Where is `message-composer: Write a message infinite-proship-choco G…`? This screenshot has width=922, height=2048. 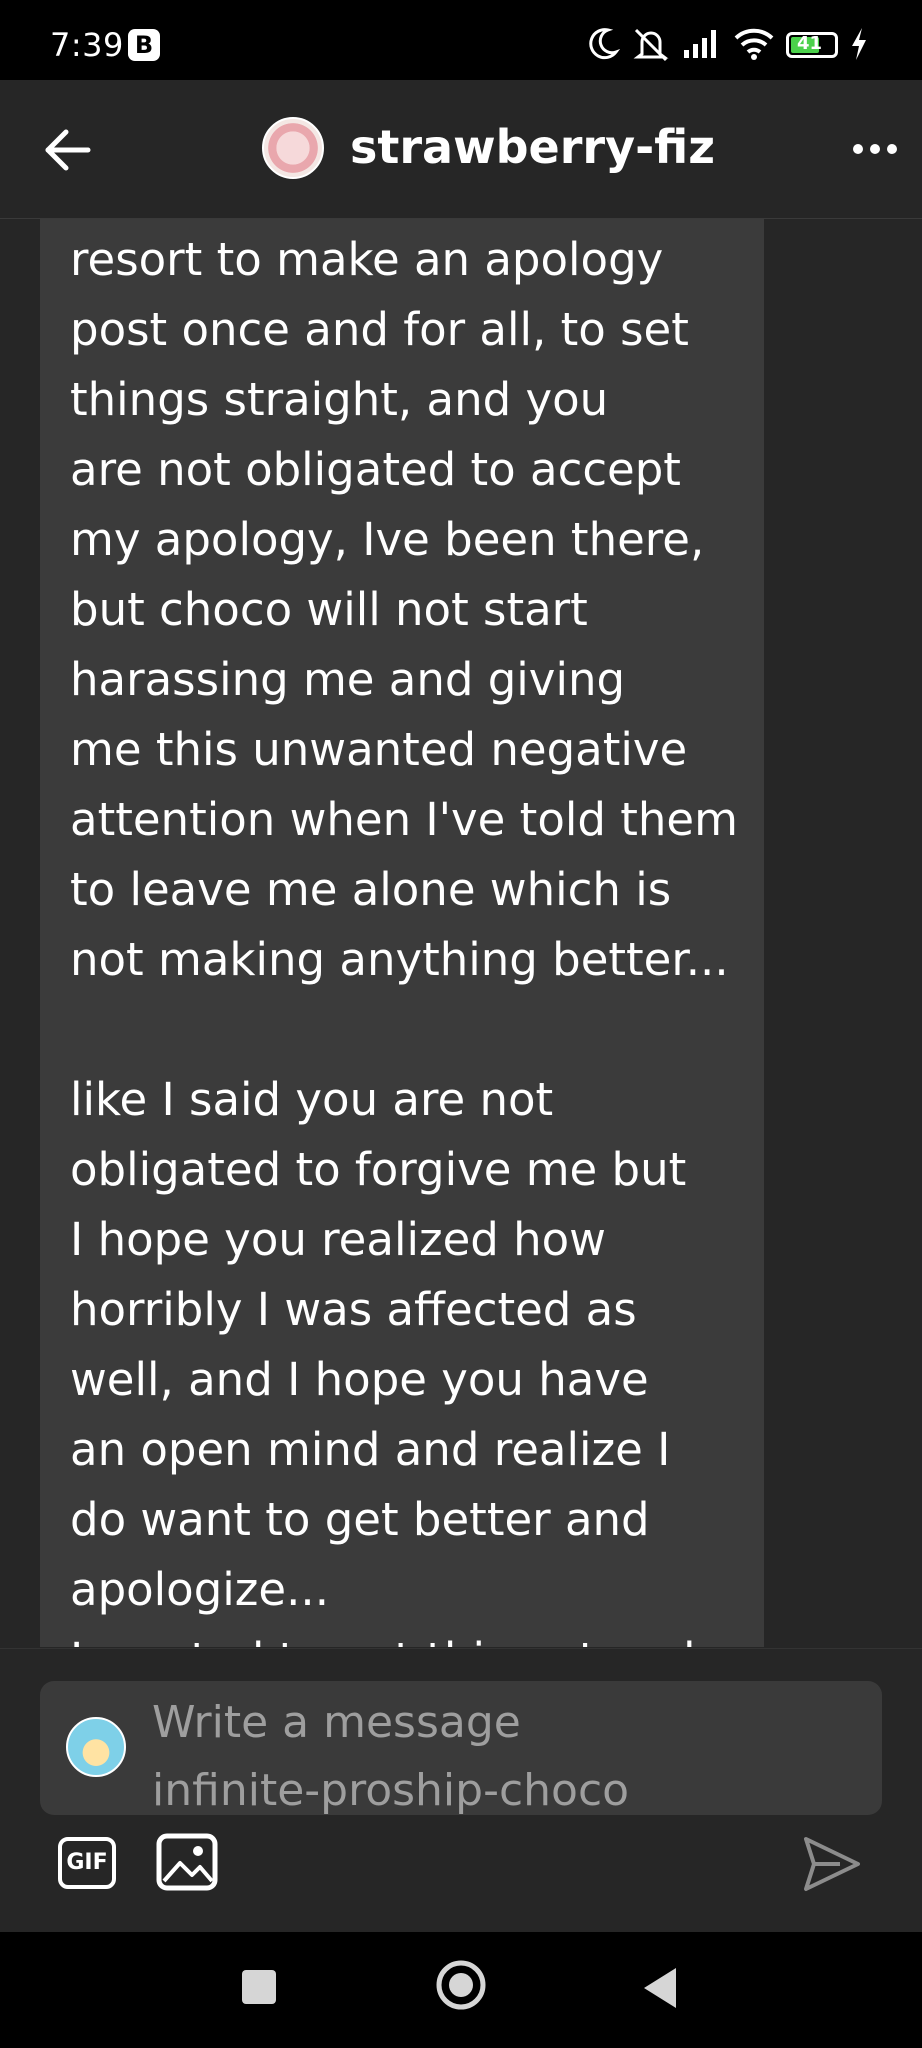 message-composer: Write a message infinite-proship-choco G… is located at coordinates (461, 1790).